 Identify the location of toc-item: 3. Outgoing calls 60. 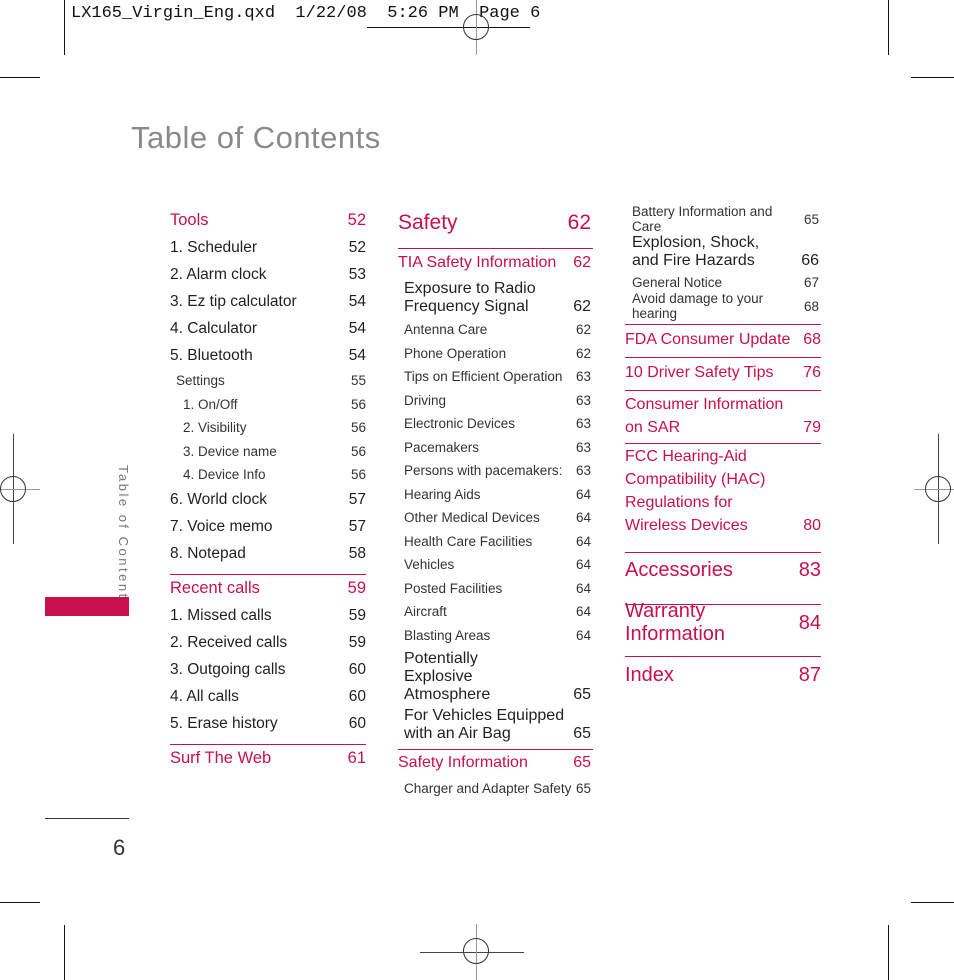
(268, 670).